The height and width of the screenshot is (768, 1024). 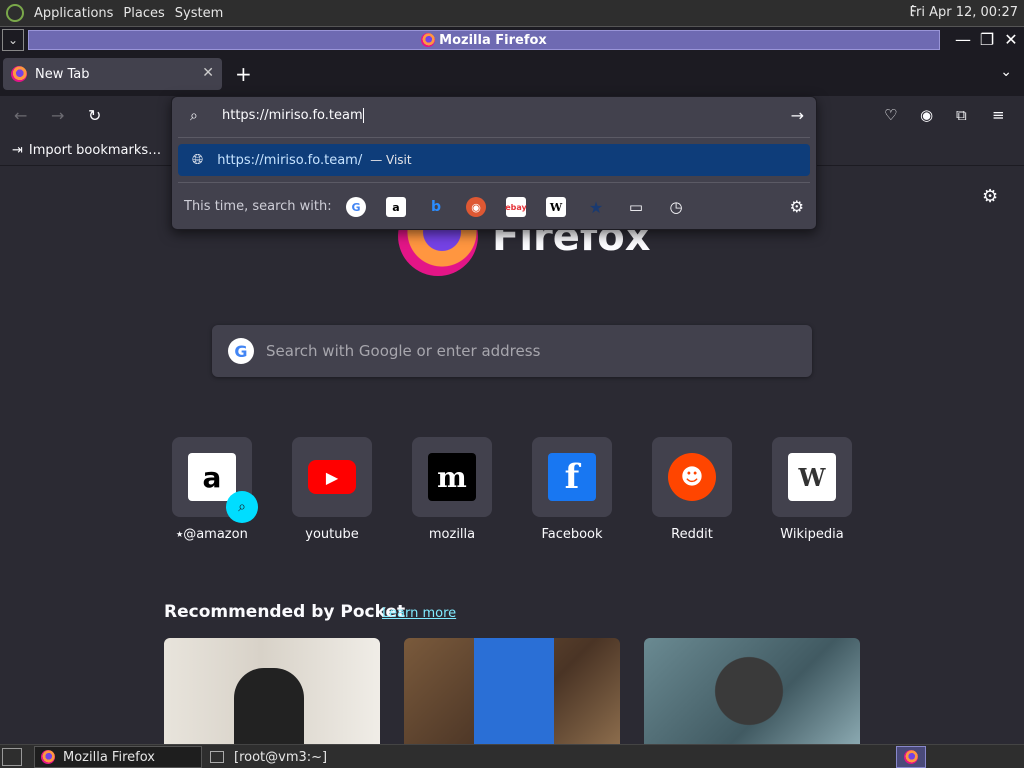 What do you see at coordinates (797, 115) in the screenshot?
I see `go-arrow-icon: →` at bounding box center [797, 115].